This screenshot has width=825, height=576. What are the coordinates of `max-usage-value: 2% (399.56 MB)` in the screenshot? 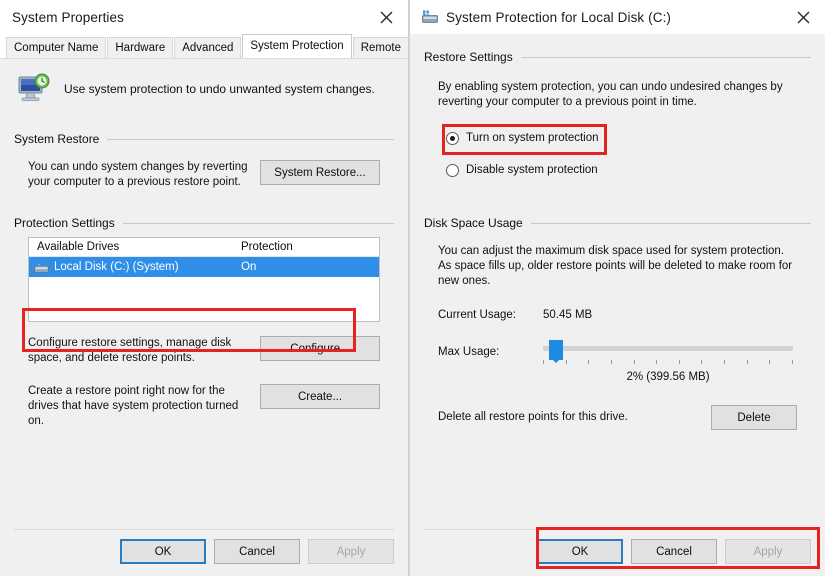 It's located at (668, 377).